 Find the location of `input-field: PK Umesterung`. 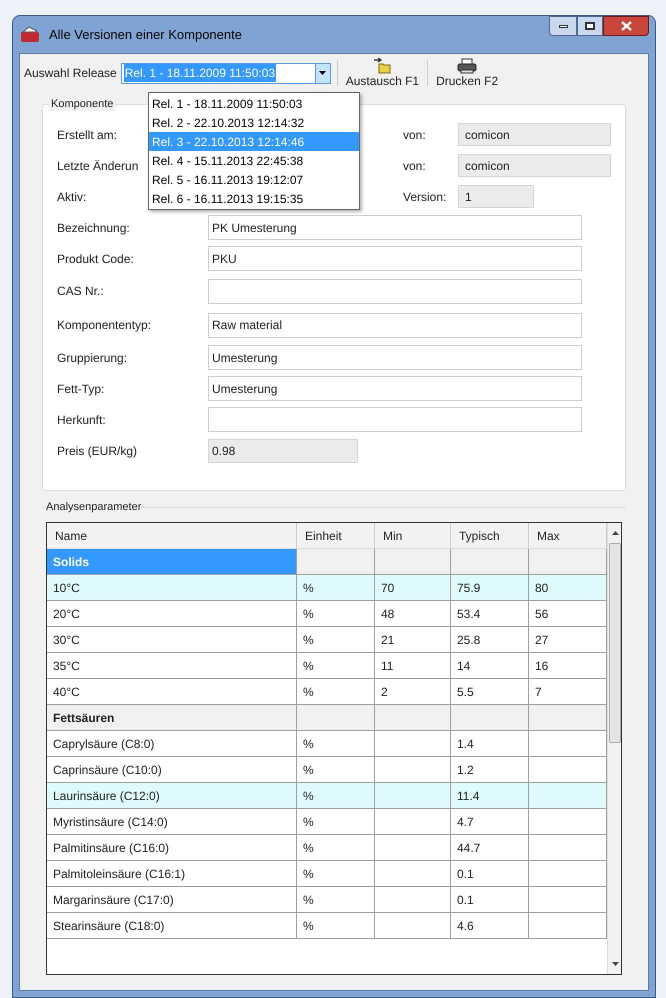

input-field: PK Umesterung is located at coordinates (395, 227).